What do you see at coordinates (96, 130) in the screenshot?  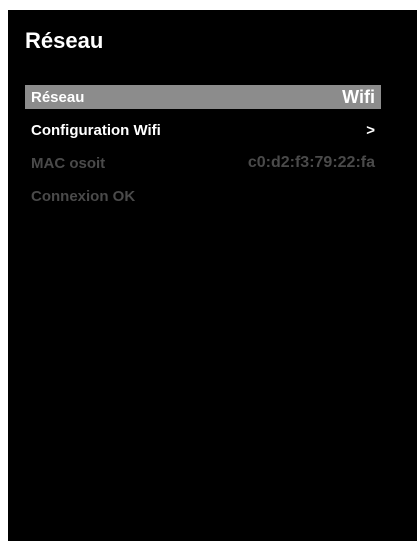 I see `menu-item-label: Configuration Wifi` at bounding box center [96, 130].